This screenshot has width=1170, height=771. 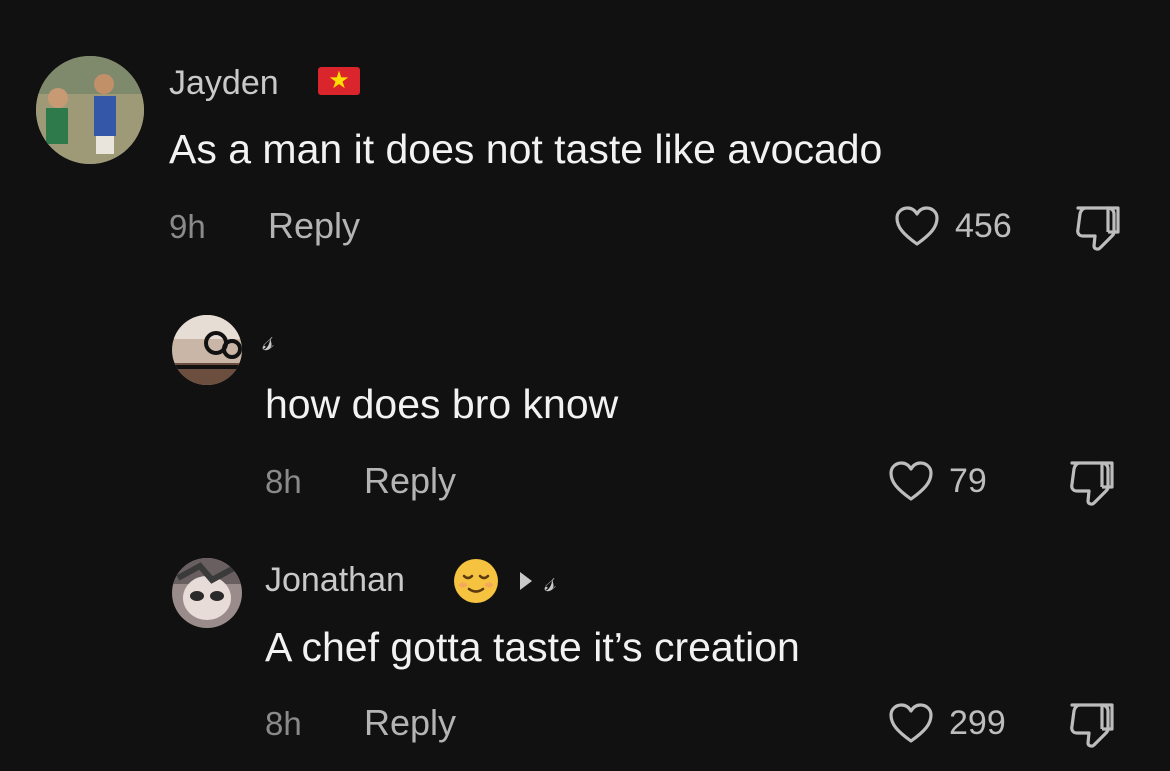 I want to click on like-button: 299, so click(x=946, y=723).